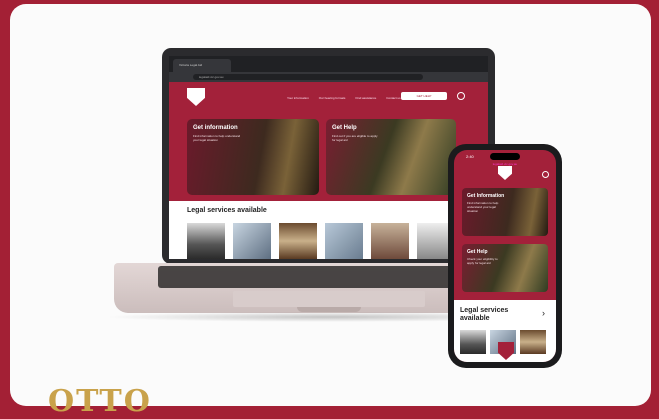 This screenshot has height=419, width=659. What do you see at coordinates (321, 241) in the screenshot?
I see `service-thumbnails` at bounding box center [321, 241].